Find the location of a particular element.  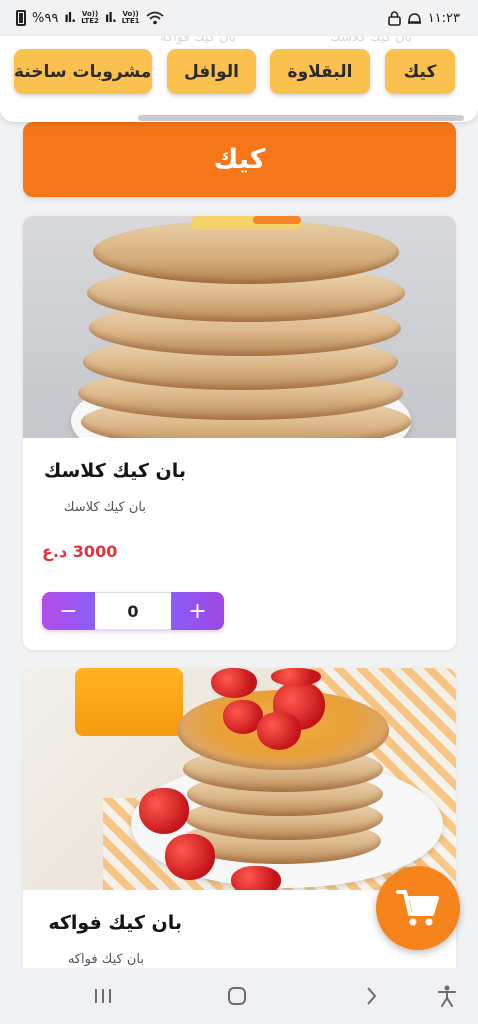

category-chip-label: مشروبات ساخنة is located at coordinates (83, 71).